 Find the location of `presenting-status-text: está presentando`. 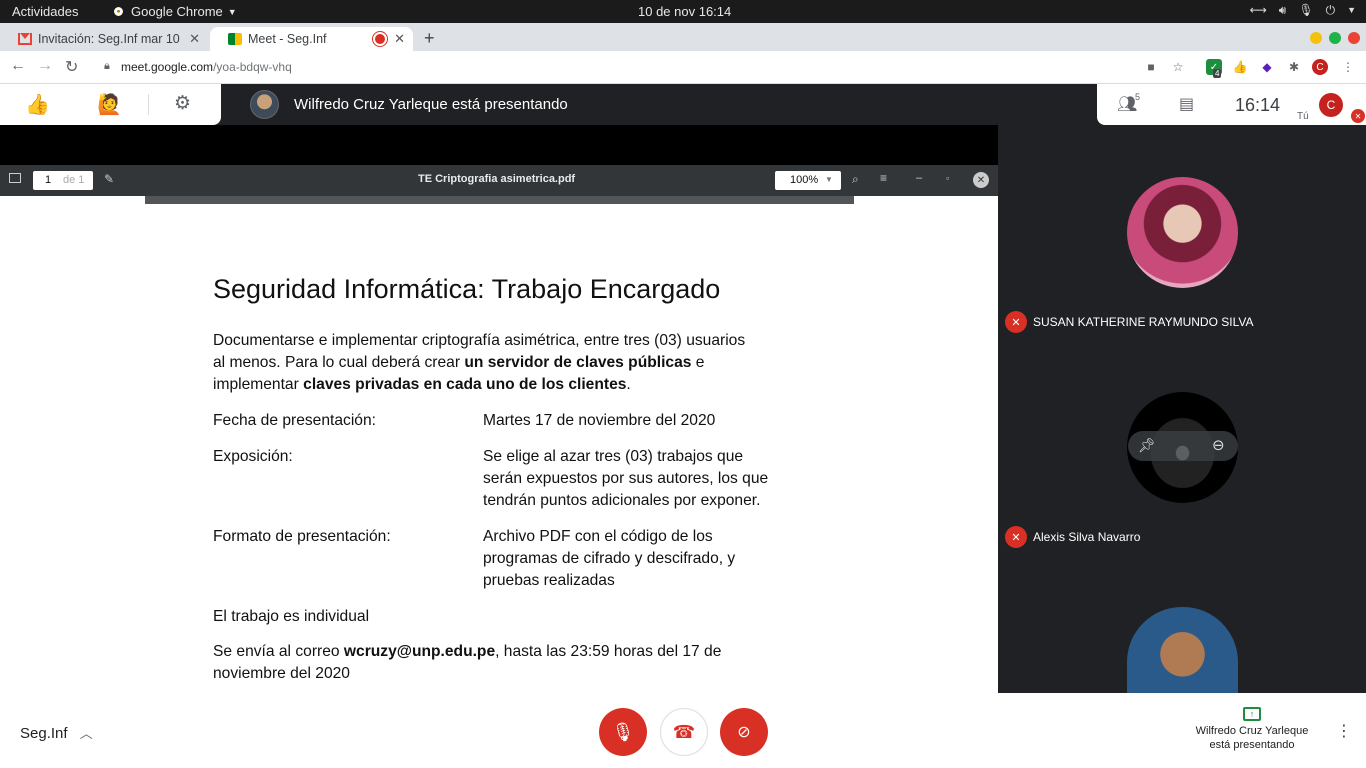

presenting-status-text: está presentando is located at coordinates (1252, 745).